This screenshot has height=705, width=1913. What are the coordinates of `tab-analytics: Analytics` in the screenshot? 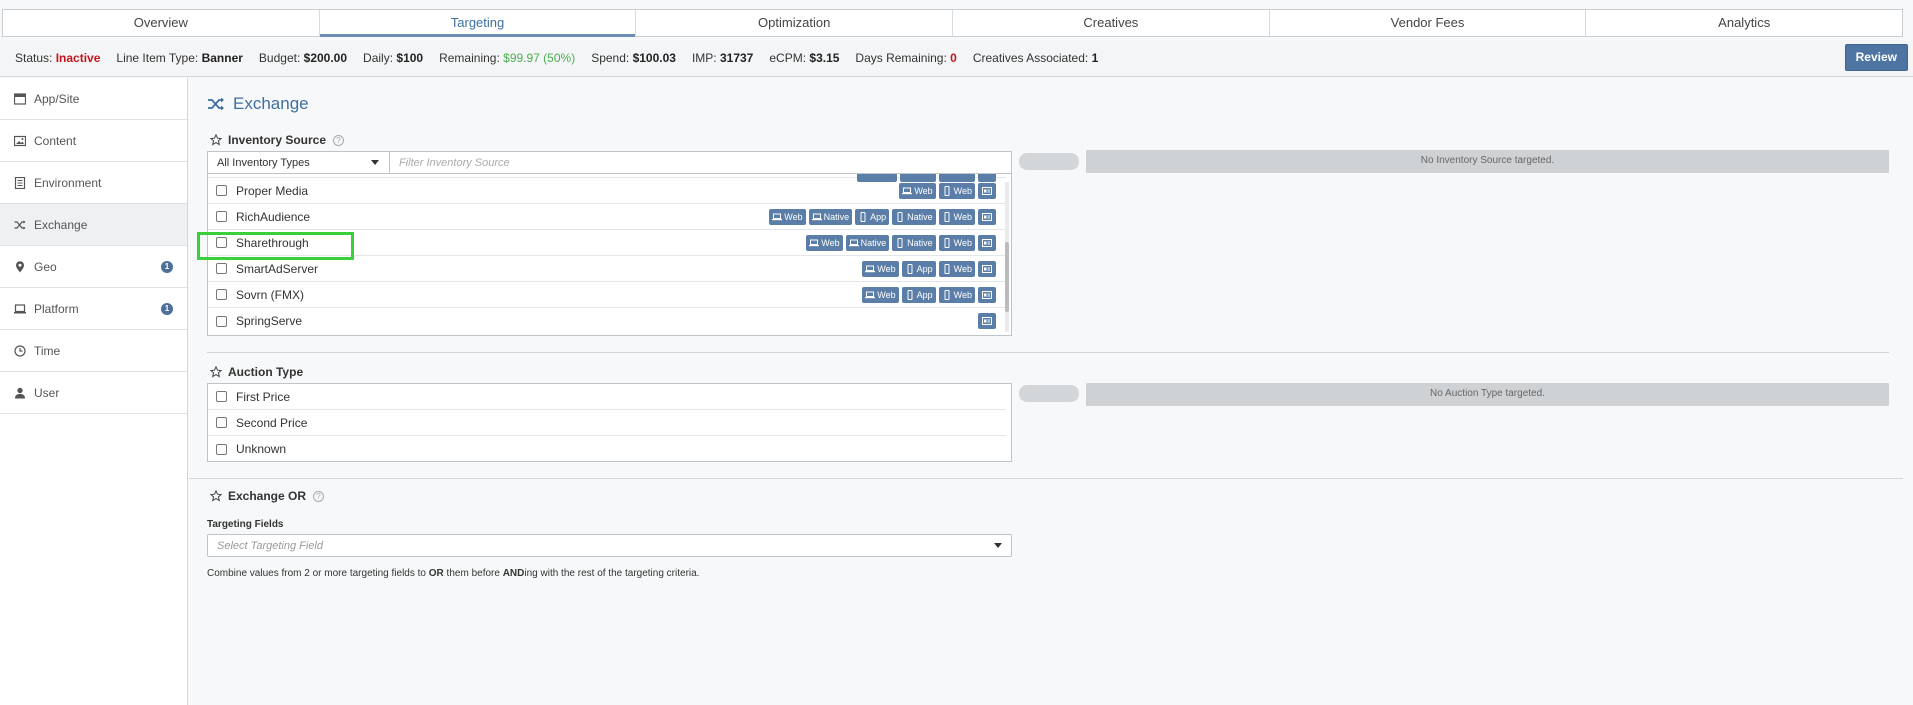 It's located at (1744, 23).